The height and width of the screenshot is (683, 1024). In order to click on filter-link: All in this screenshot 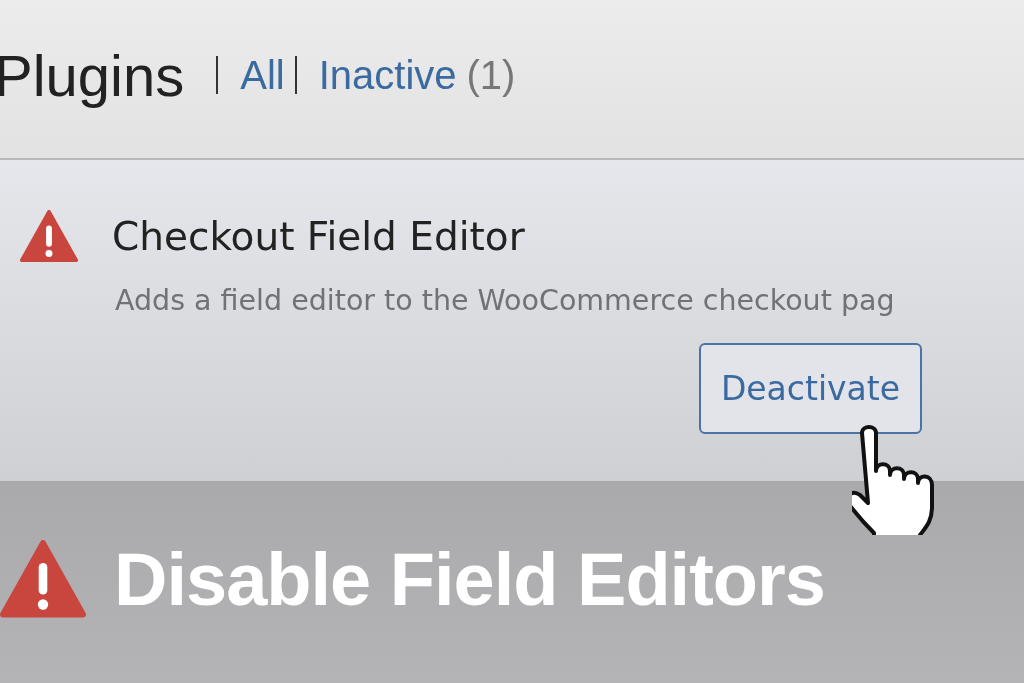, I will do `click(262, 75)`.